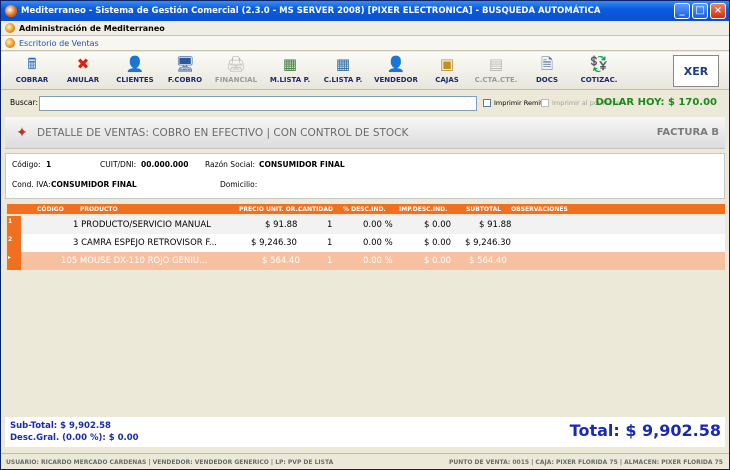  What do you see at coordinates (302, 164) in the screenshot?
I see `razon-value: CONSUMIDOR FINAL` at bounding box center [302, 164].